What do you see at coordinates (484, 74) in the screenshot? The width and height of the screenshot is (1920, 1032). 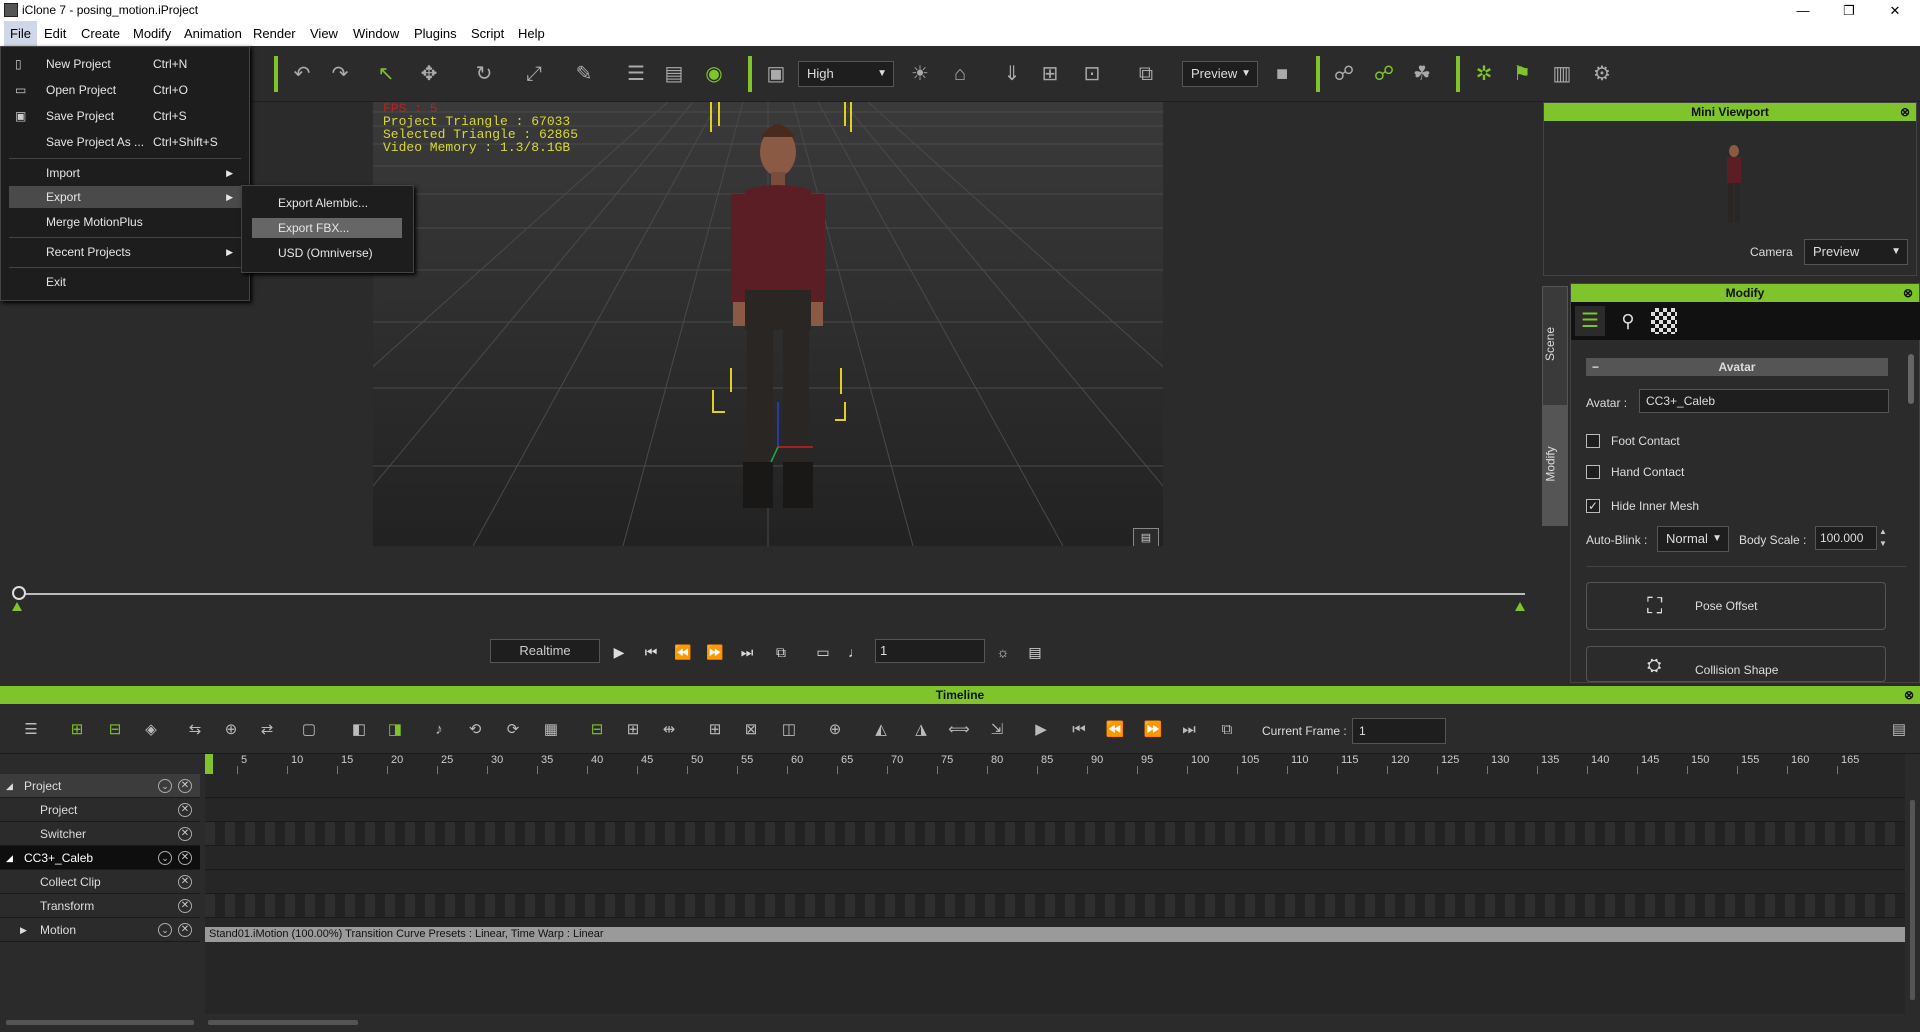 I see `rotate-icon: ↻` at bounding box center [484, 74].